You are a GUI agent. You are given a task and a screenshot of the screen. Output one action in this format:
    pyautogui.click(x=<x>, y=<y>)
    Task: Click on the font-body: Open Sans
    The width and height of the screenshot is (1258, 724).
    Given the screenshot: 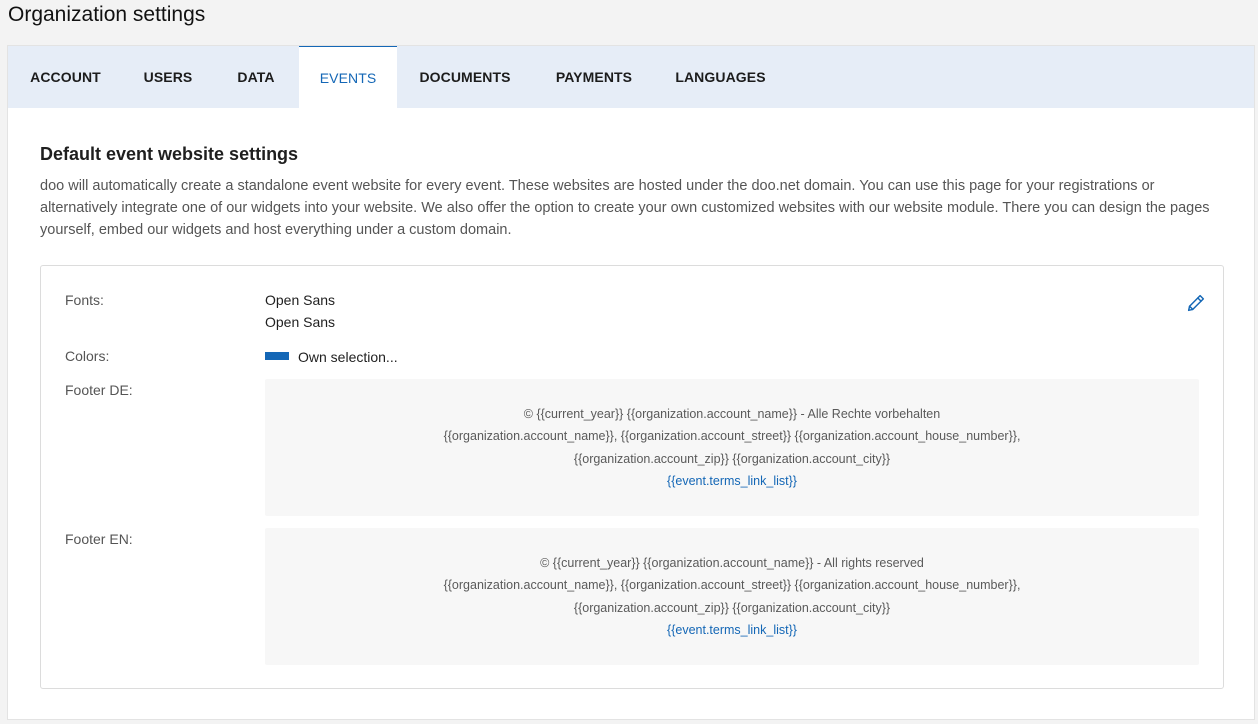 What is the action you would take?
    pyautogui.click(x=300, y=322)
    